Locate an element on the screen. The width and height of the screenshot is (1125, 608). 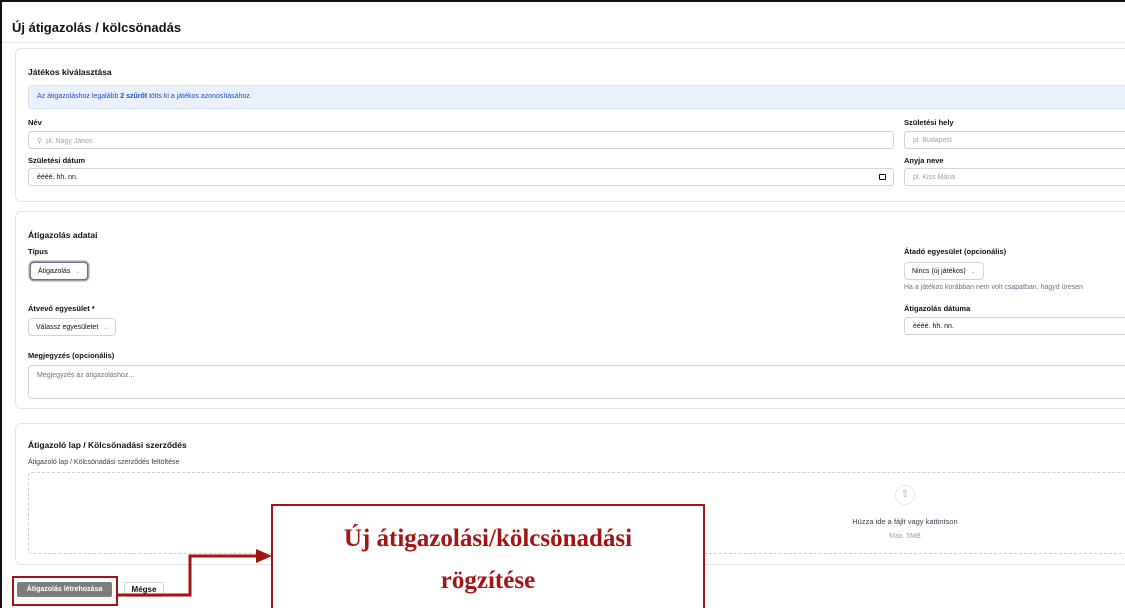
type-select: Átigazolás ⌄ is located at coordinates (59, 271).